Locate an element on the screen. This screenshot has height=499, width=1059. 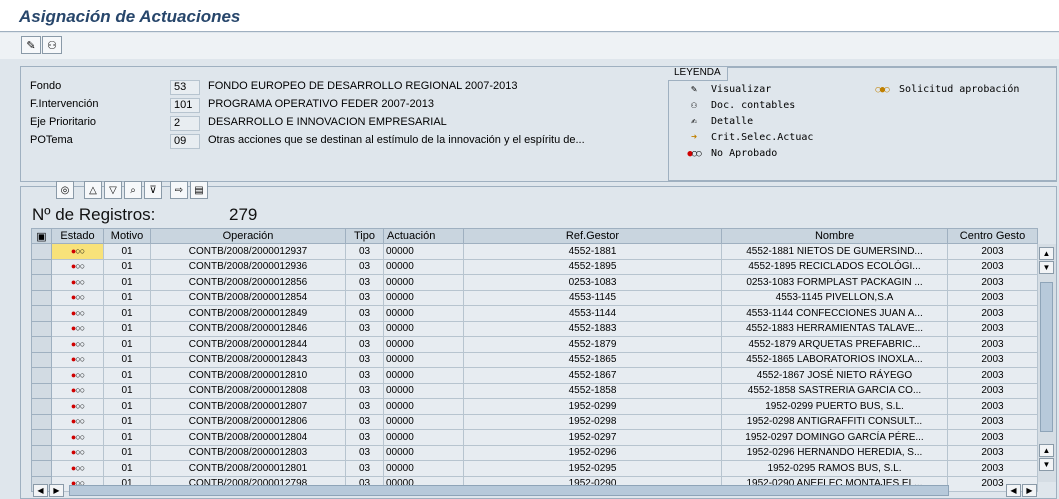
cell-operacion: CONTB/2008/2000012801 is located at coordinates (248, 468).